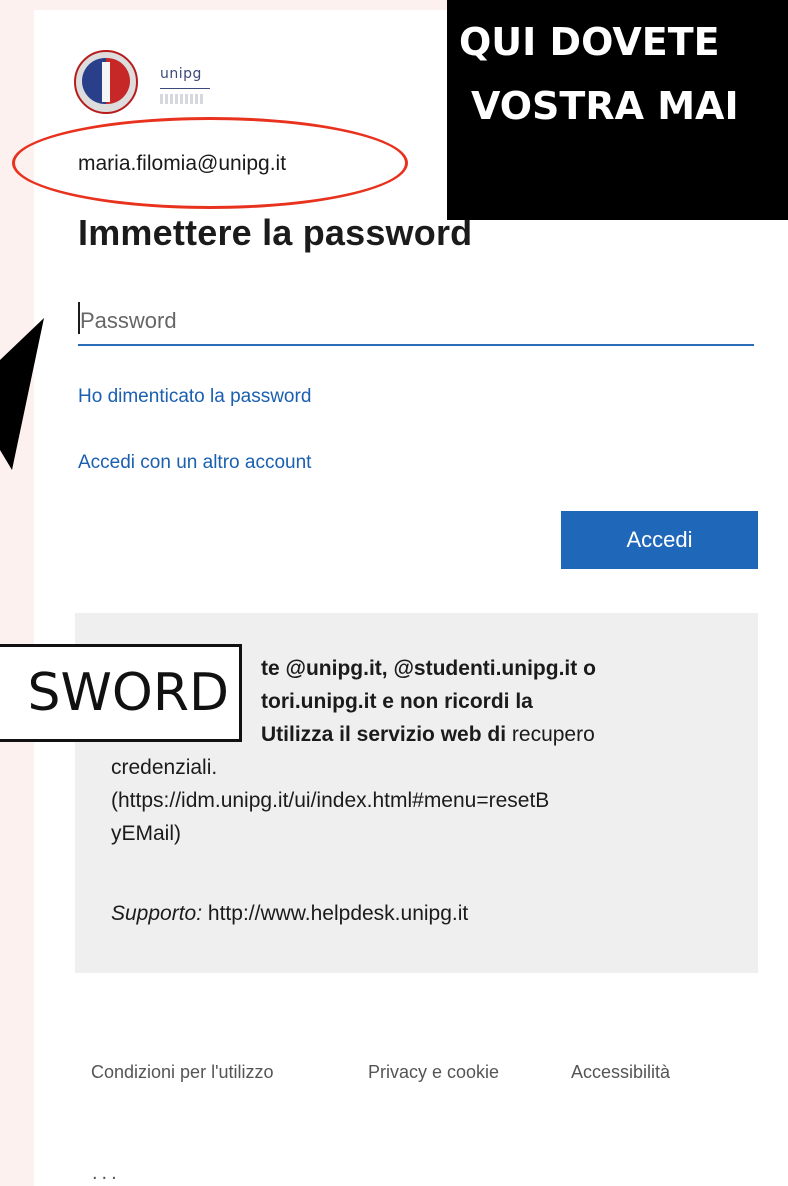  I want to click on support-line: Supporto: http://www.helpdesk.unipg.it, so click(290, 913).